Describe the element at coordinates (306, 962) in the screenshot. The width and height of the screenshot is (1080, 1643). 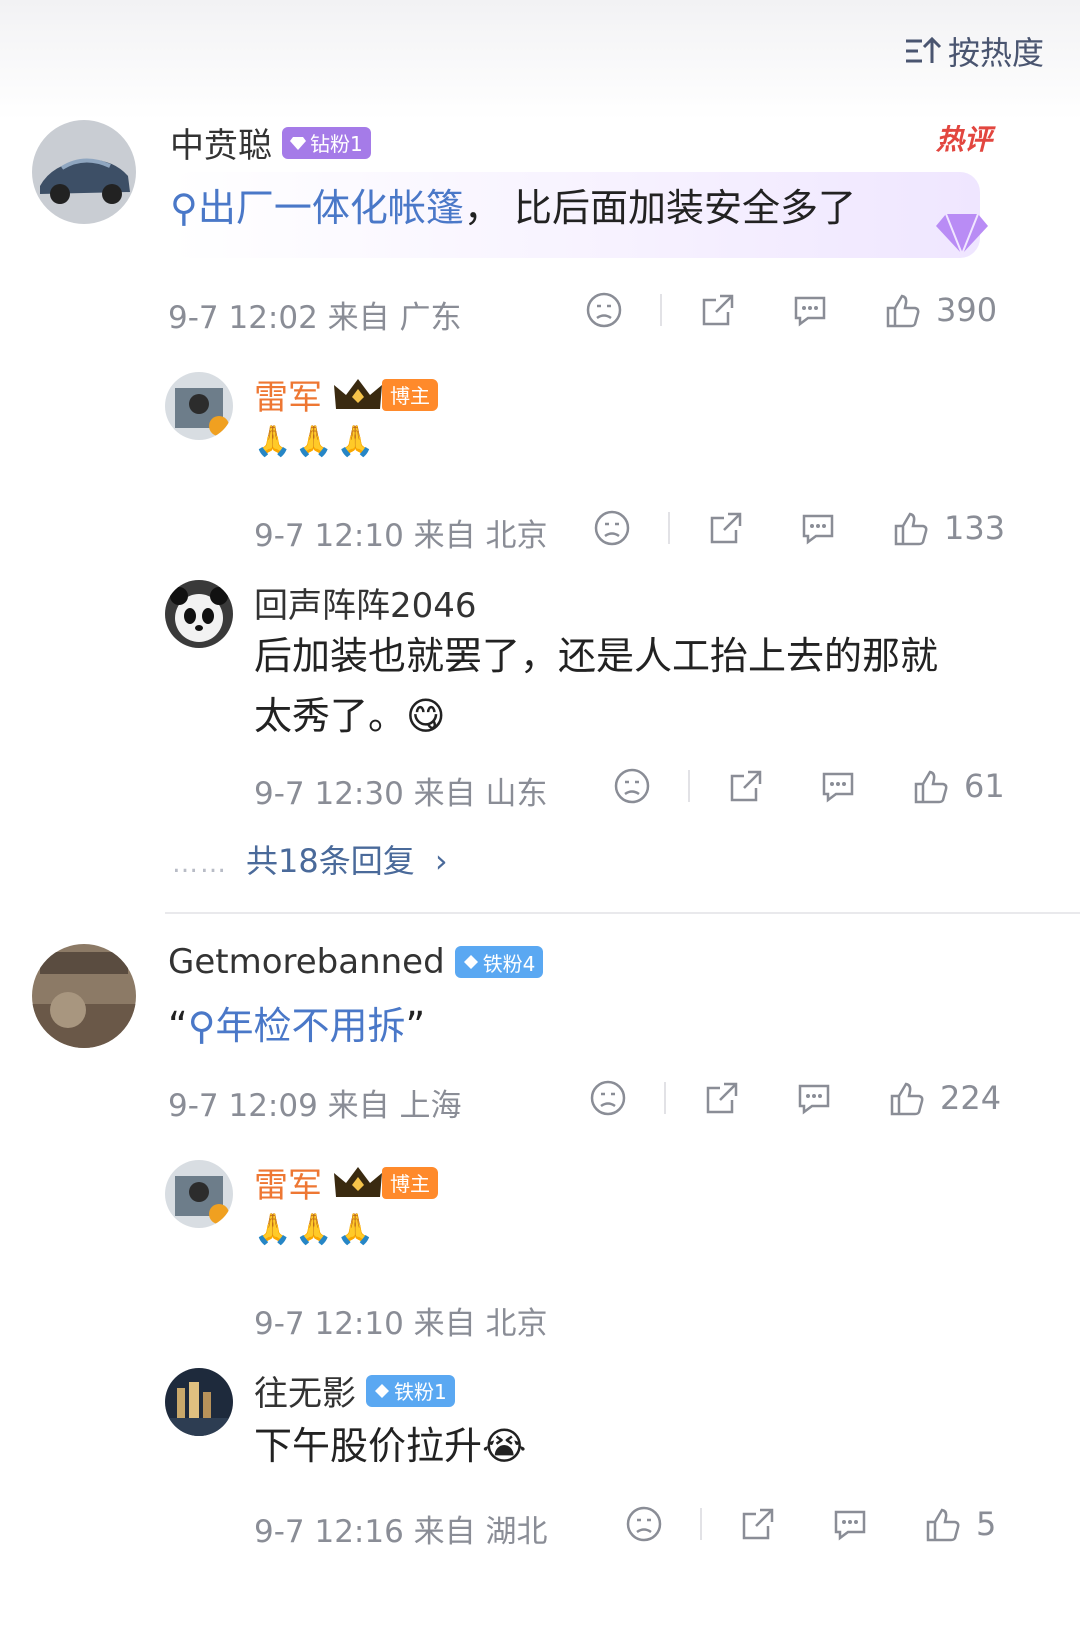
I see `username-text: Getmorebanned` at that location.